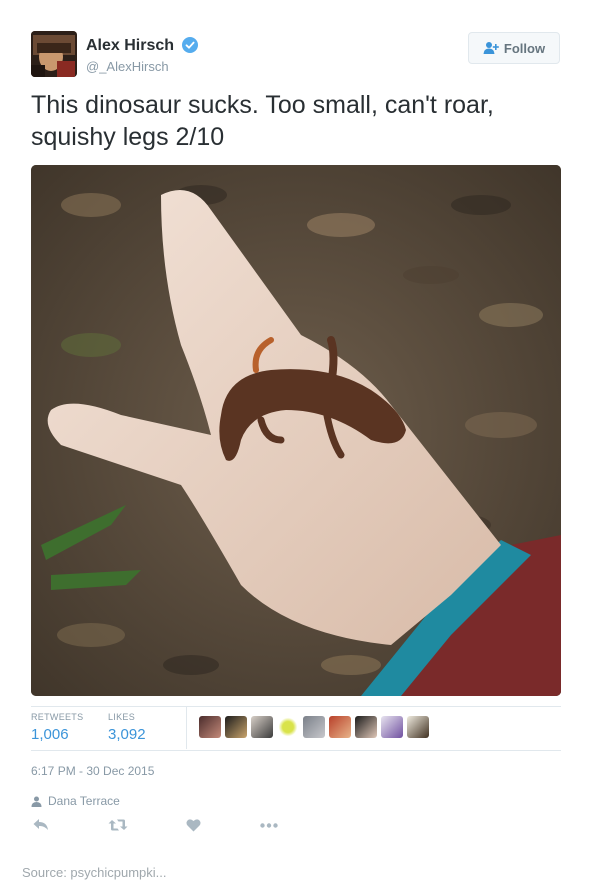 Image resolution: width=593 pixels, height=893 pixels. I want to click on retweeted-by: Dana Terrace, so click(75, 801).